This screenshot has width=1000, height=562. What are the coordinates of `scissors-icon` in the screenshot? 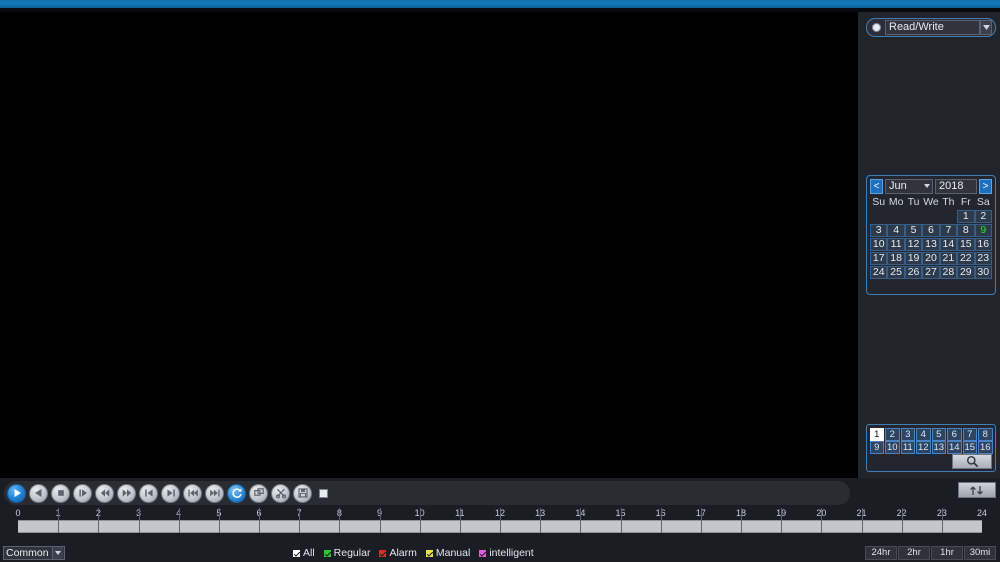 It's located at (281, 493).